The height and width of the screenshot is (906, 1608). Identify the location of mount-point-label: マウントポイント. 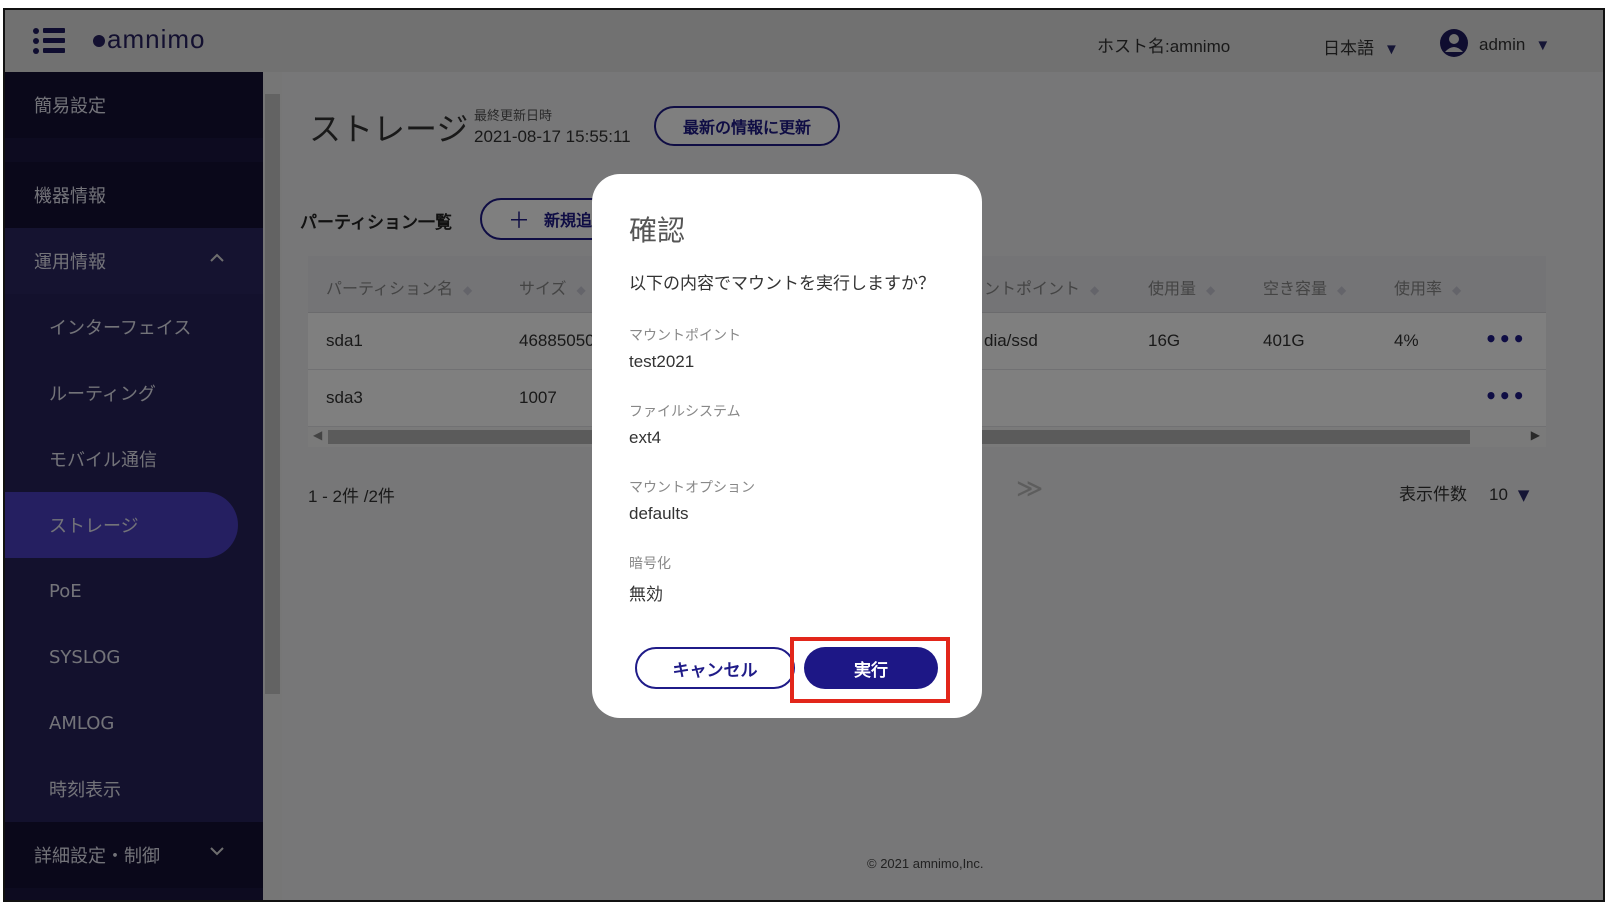
(685, 336).